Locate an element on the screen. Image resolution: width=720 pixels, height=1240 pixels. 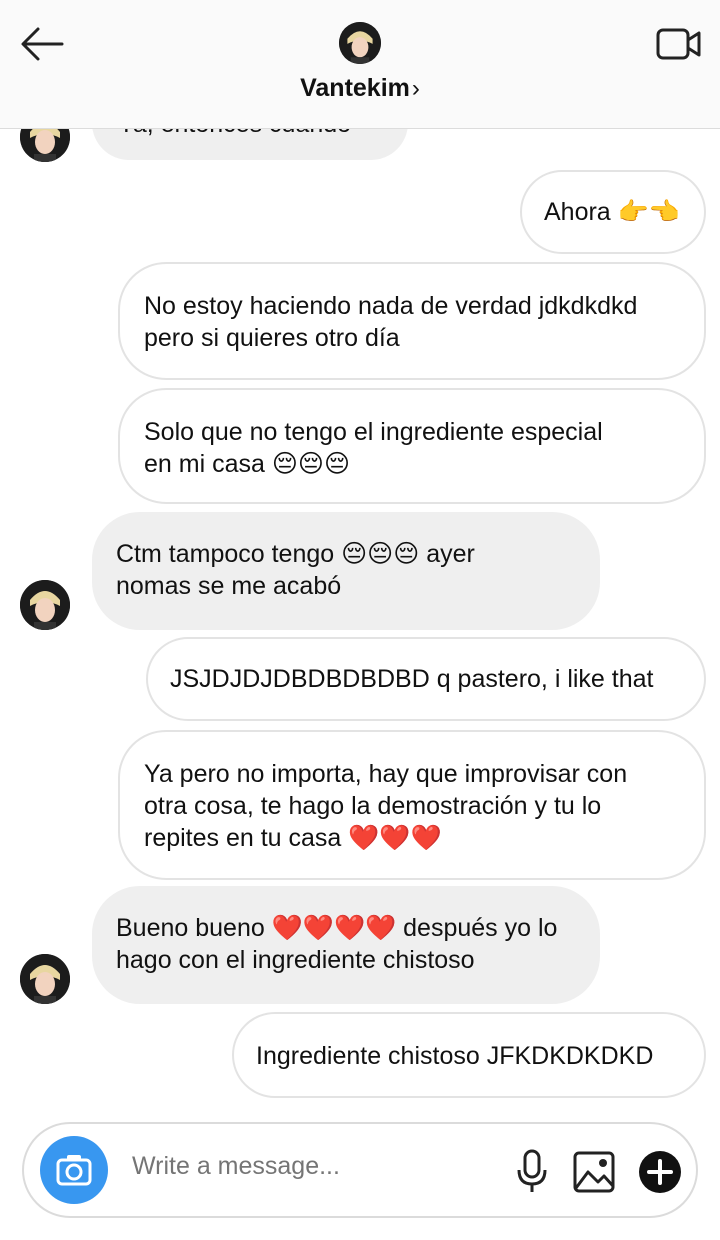
chat-header: Vantekim› is located at coordinates (360, 64).